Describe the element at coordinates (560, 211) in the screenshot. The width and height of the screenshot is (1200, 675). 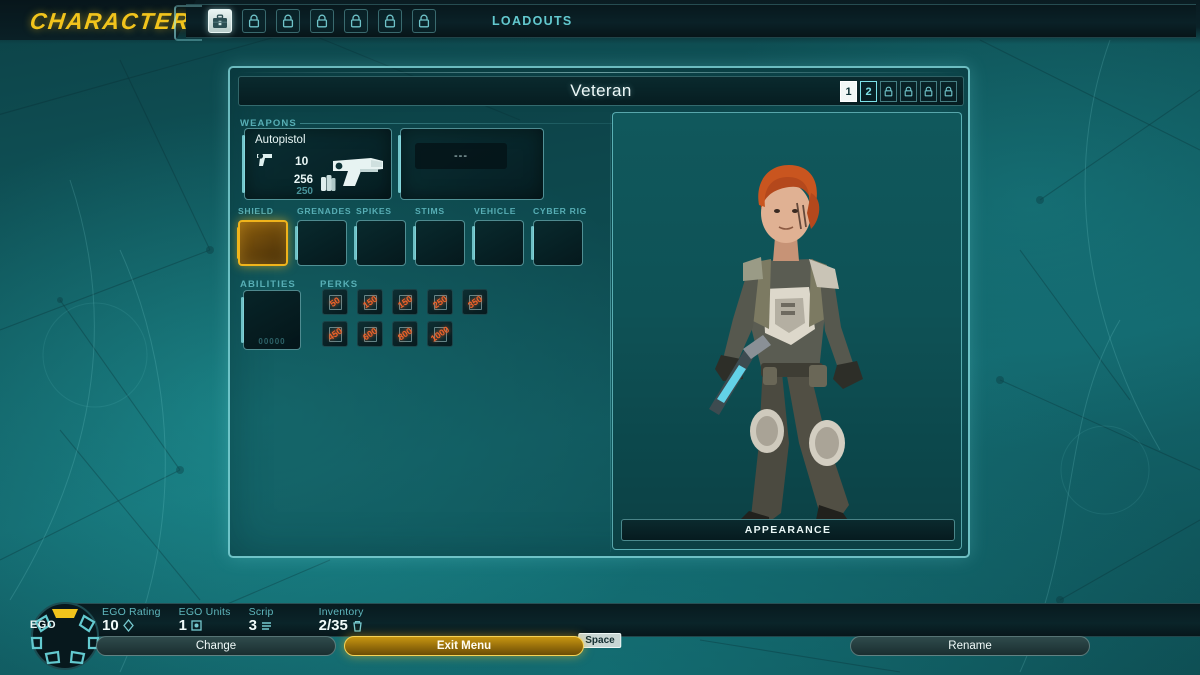
I see `equipment-label: CYBER RIG` at that location.